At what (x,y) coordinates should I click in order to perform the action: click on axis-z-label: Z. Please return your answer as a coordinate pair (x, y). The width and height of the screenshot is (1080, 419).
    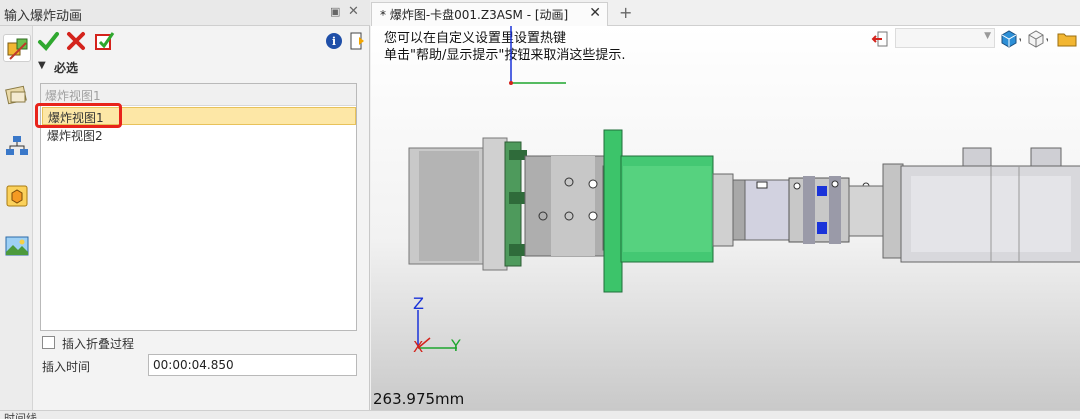
    Looking at the image, I should click on (418, 303).